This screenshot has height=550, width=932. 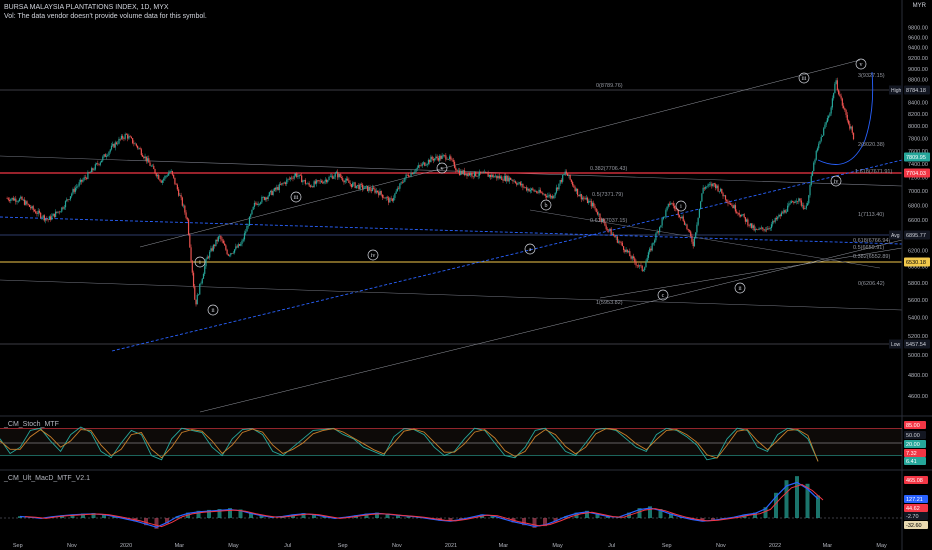 What do you see at coordinates (705, 239) in the screenshot?
I see `trend-line` at bounding box center [705, 239].